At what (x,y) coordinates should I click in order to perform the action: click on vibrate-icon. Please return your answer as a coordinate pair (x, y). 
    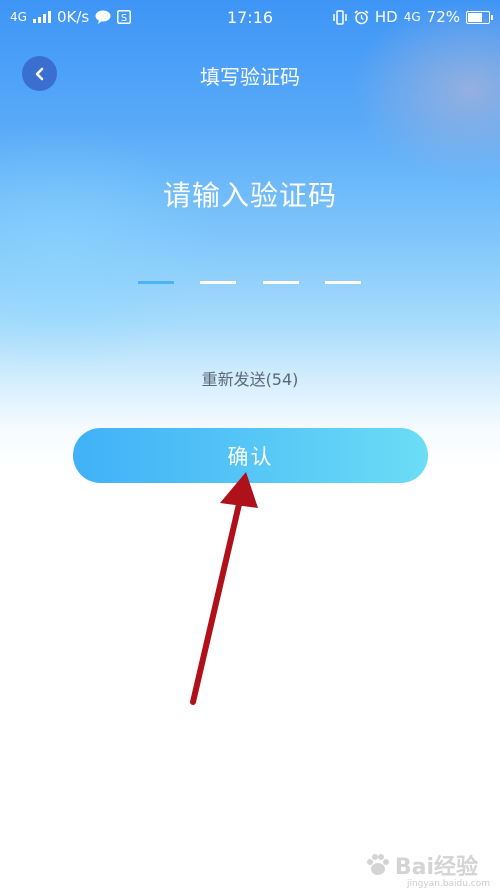
    Looking at the image, I should click on (340, 17).